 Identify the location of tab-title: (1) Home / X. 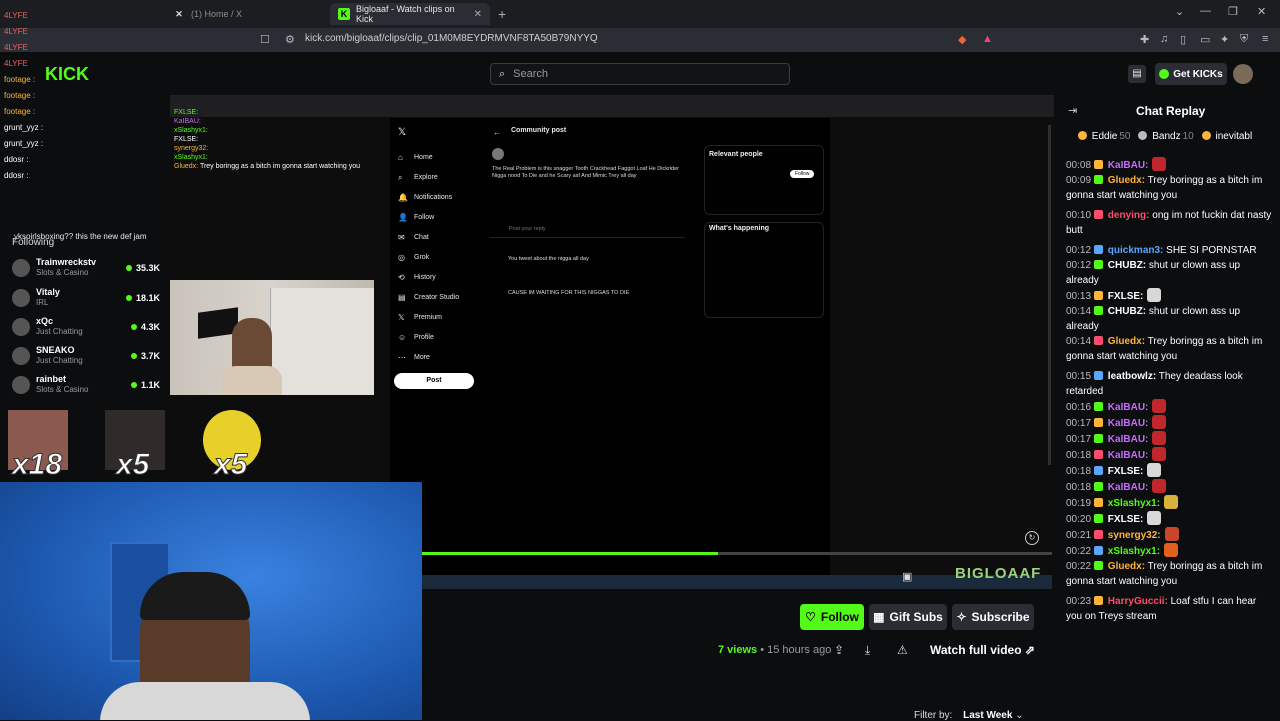
(217, 14).